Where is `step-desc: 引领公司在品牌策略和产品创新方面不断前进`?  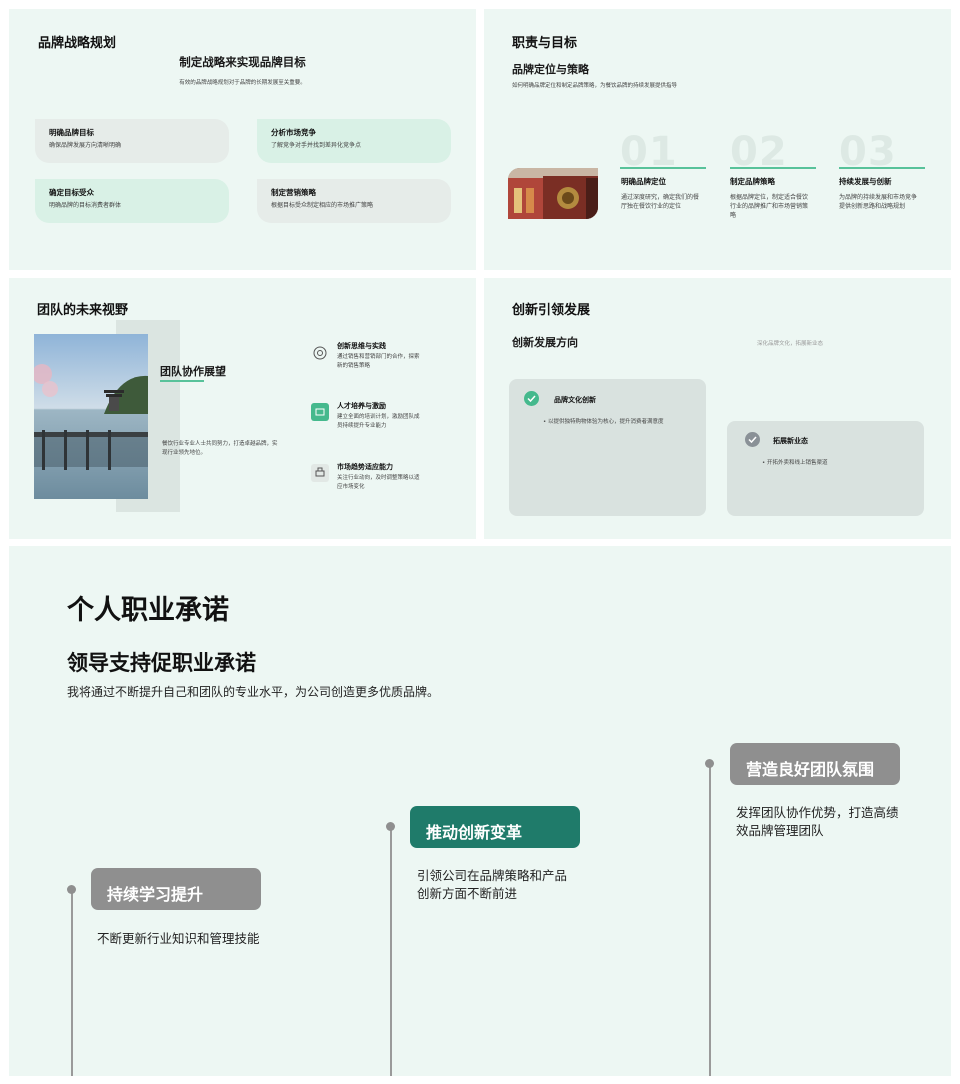
step-desc: 引领公司在品牌策略和产品创新方面不断前进 is located at coordinates (492, 884).